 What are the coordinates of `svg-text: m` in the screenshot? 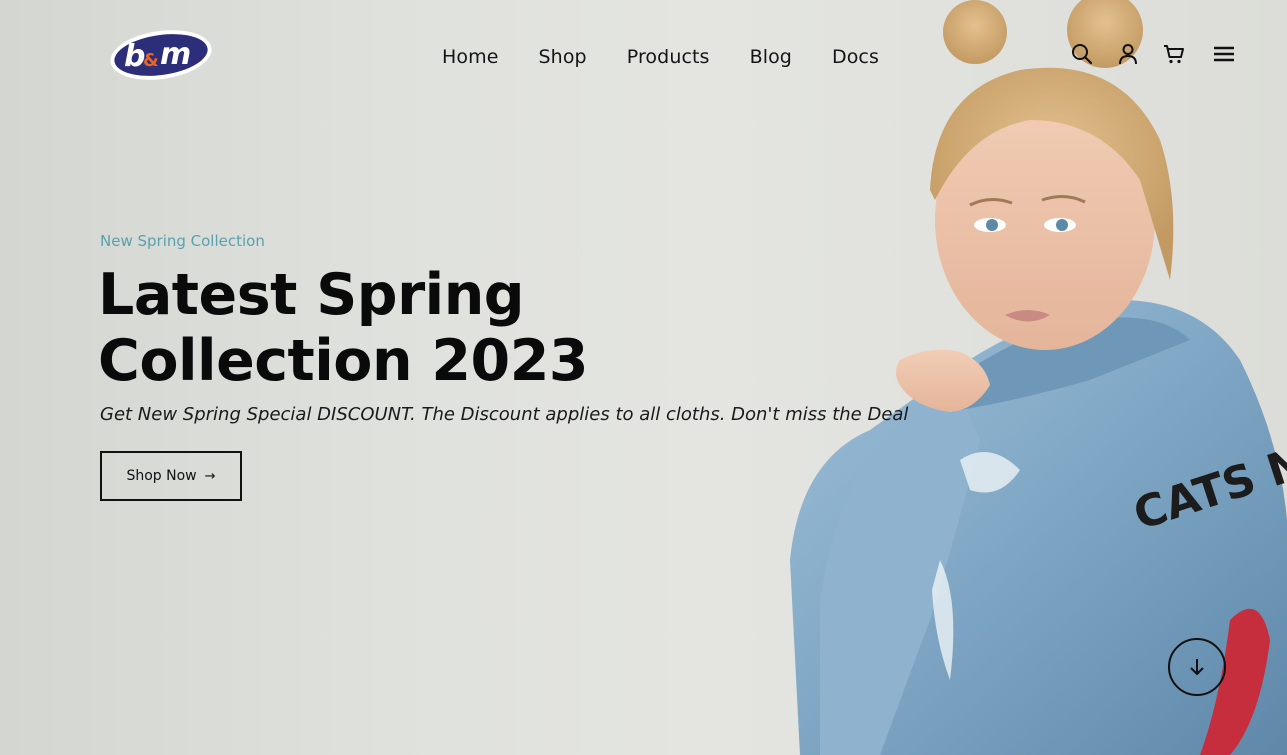 It's located at (175, 54).